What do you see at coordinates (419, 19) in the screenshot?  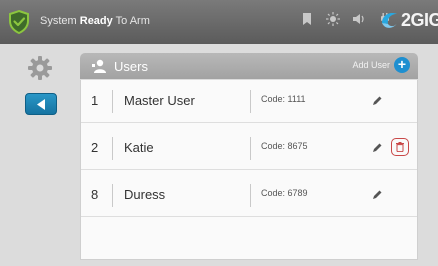 I see `brand-text: 2GIG` at bounding box center [419, 19].